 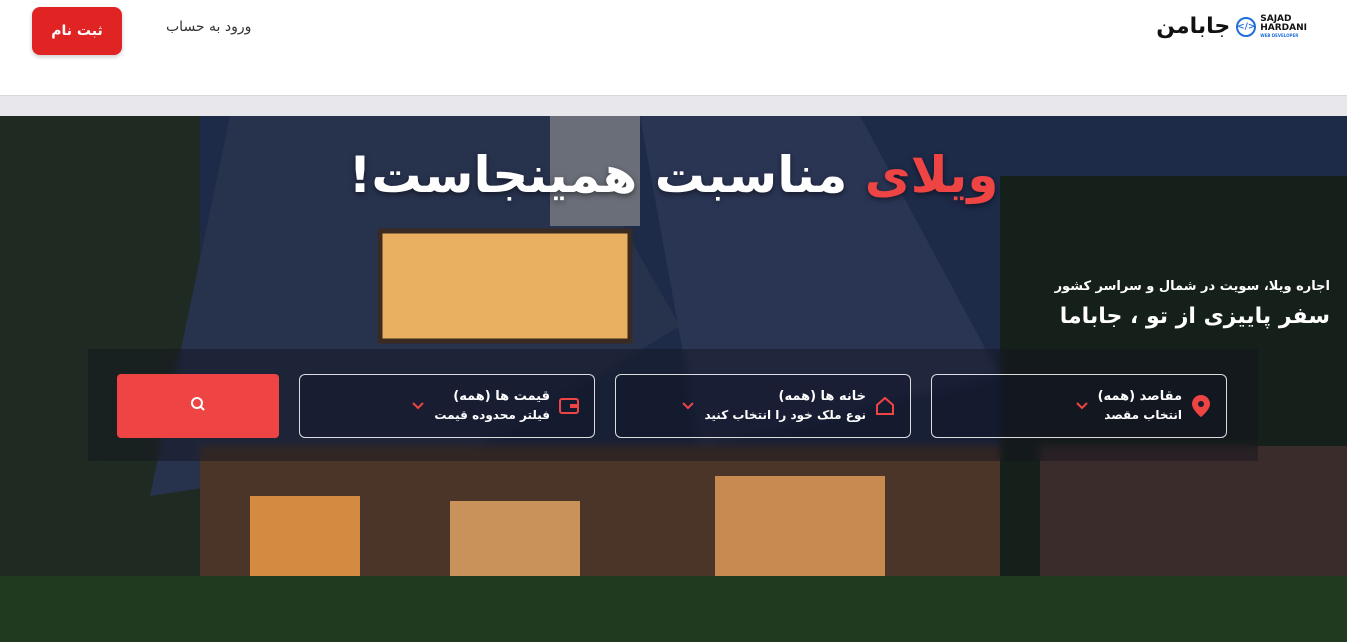 I want to click on home-type-title: خانه ها (همه), so click(x=822, y=396).